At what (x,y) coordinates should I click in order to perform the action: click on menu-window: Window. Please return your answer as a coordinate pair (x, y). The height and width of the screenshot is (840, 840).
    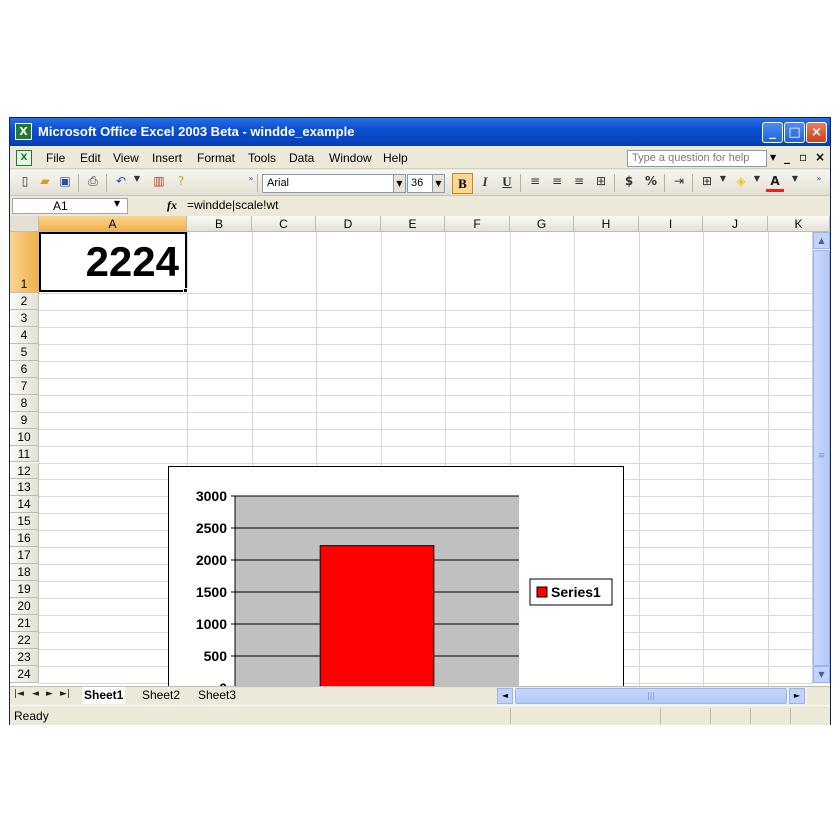
    Looking at the image, I should click on (350, 158).